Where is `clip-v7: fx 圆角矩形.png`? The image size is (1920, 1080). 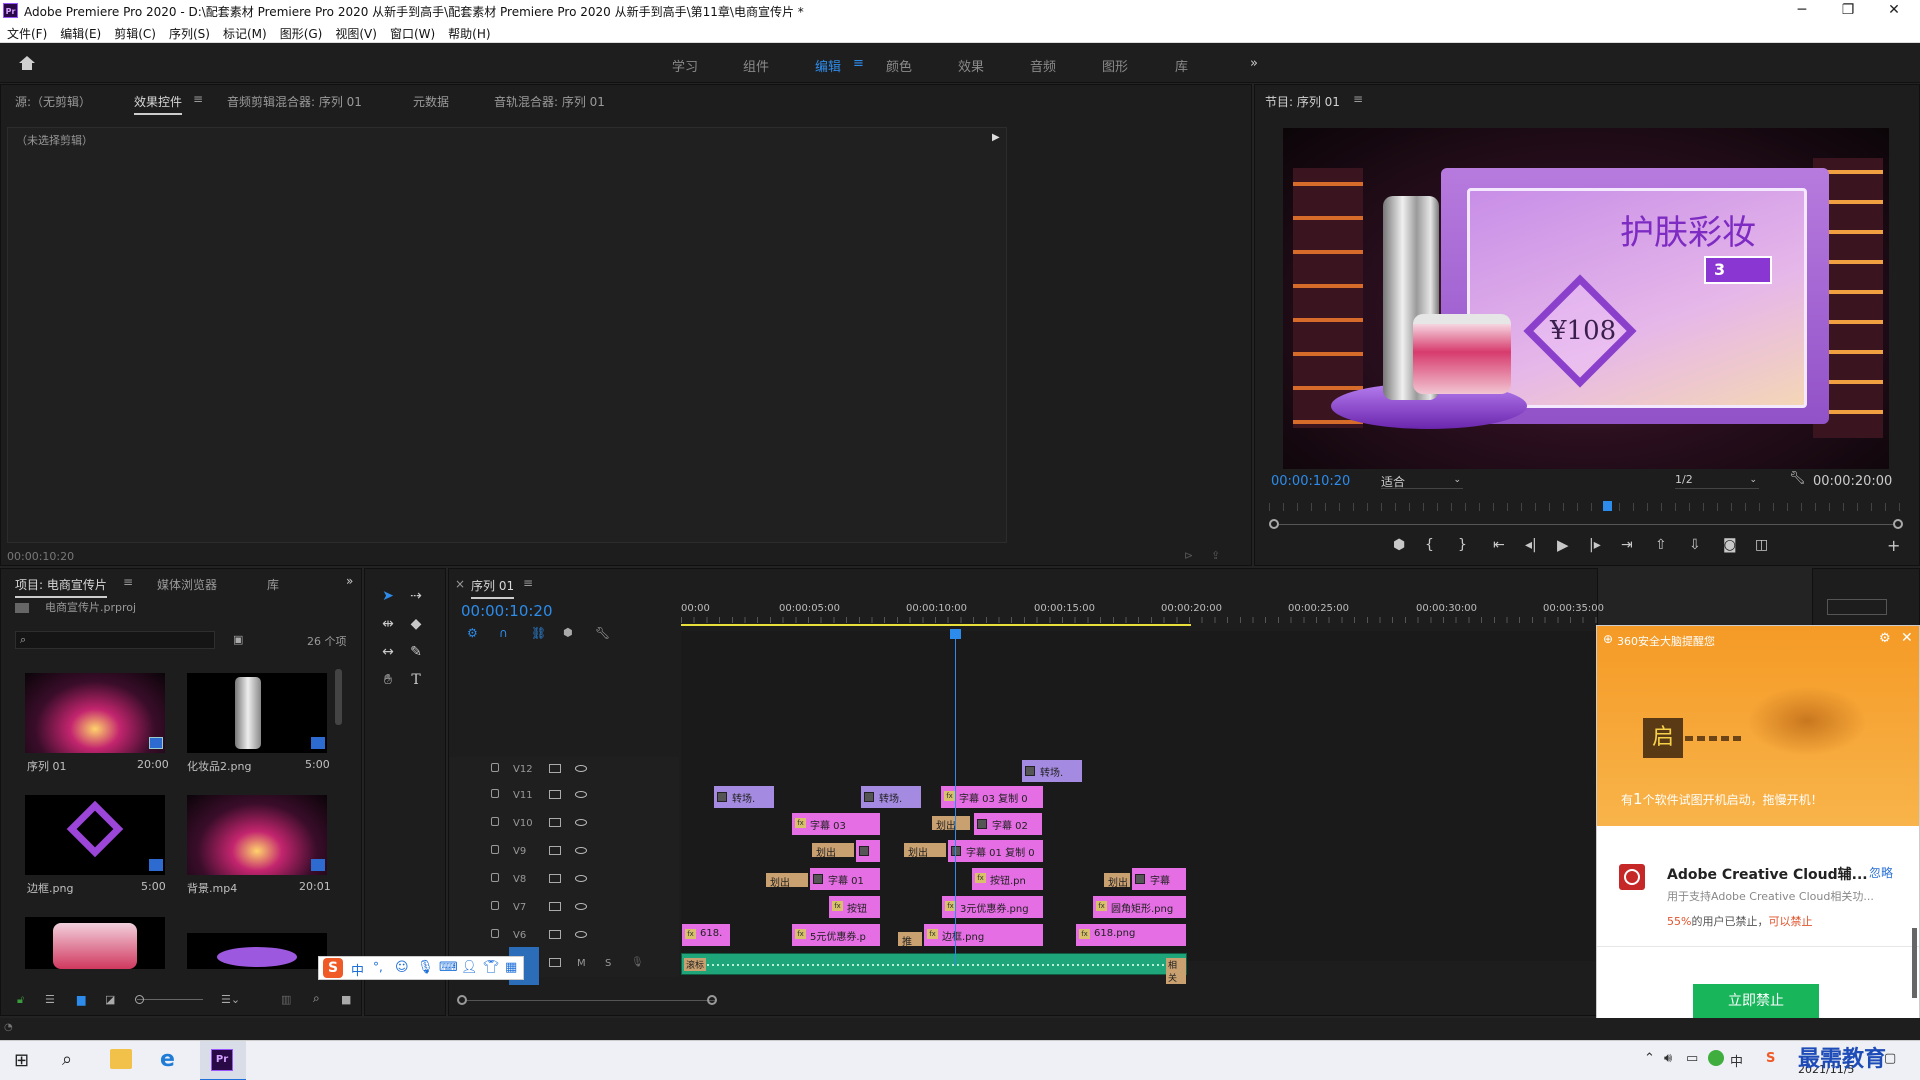 clip-v7: fx 圆角矩形.png is located at coordinates (1139, 907).